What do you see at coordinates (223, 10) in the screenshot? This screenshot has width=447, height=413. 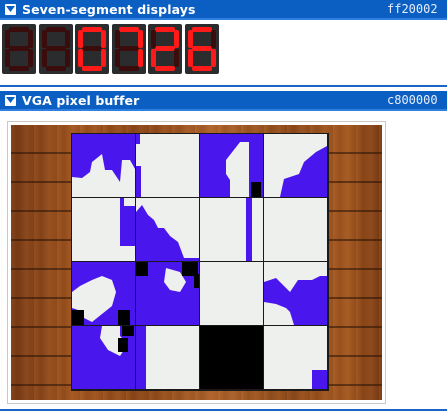 I see `seven-segment-panel-header: Seven-segment displays ff20002` at bounding box center [223, 10].